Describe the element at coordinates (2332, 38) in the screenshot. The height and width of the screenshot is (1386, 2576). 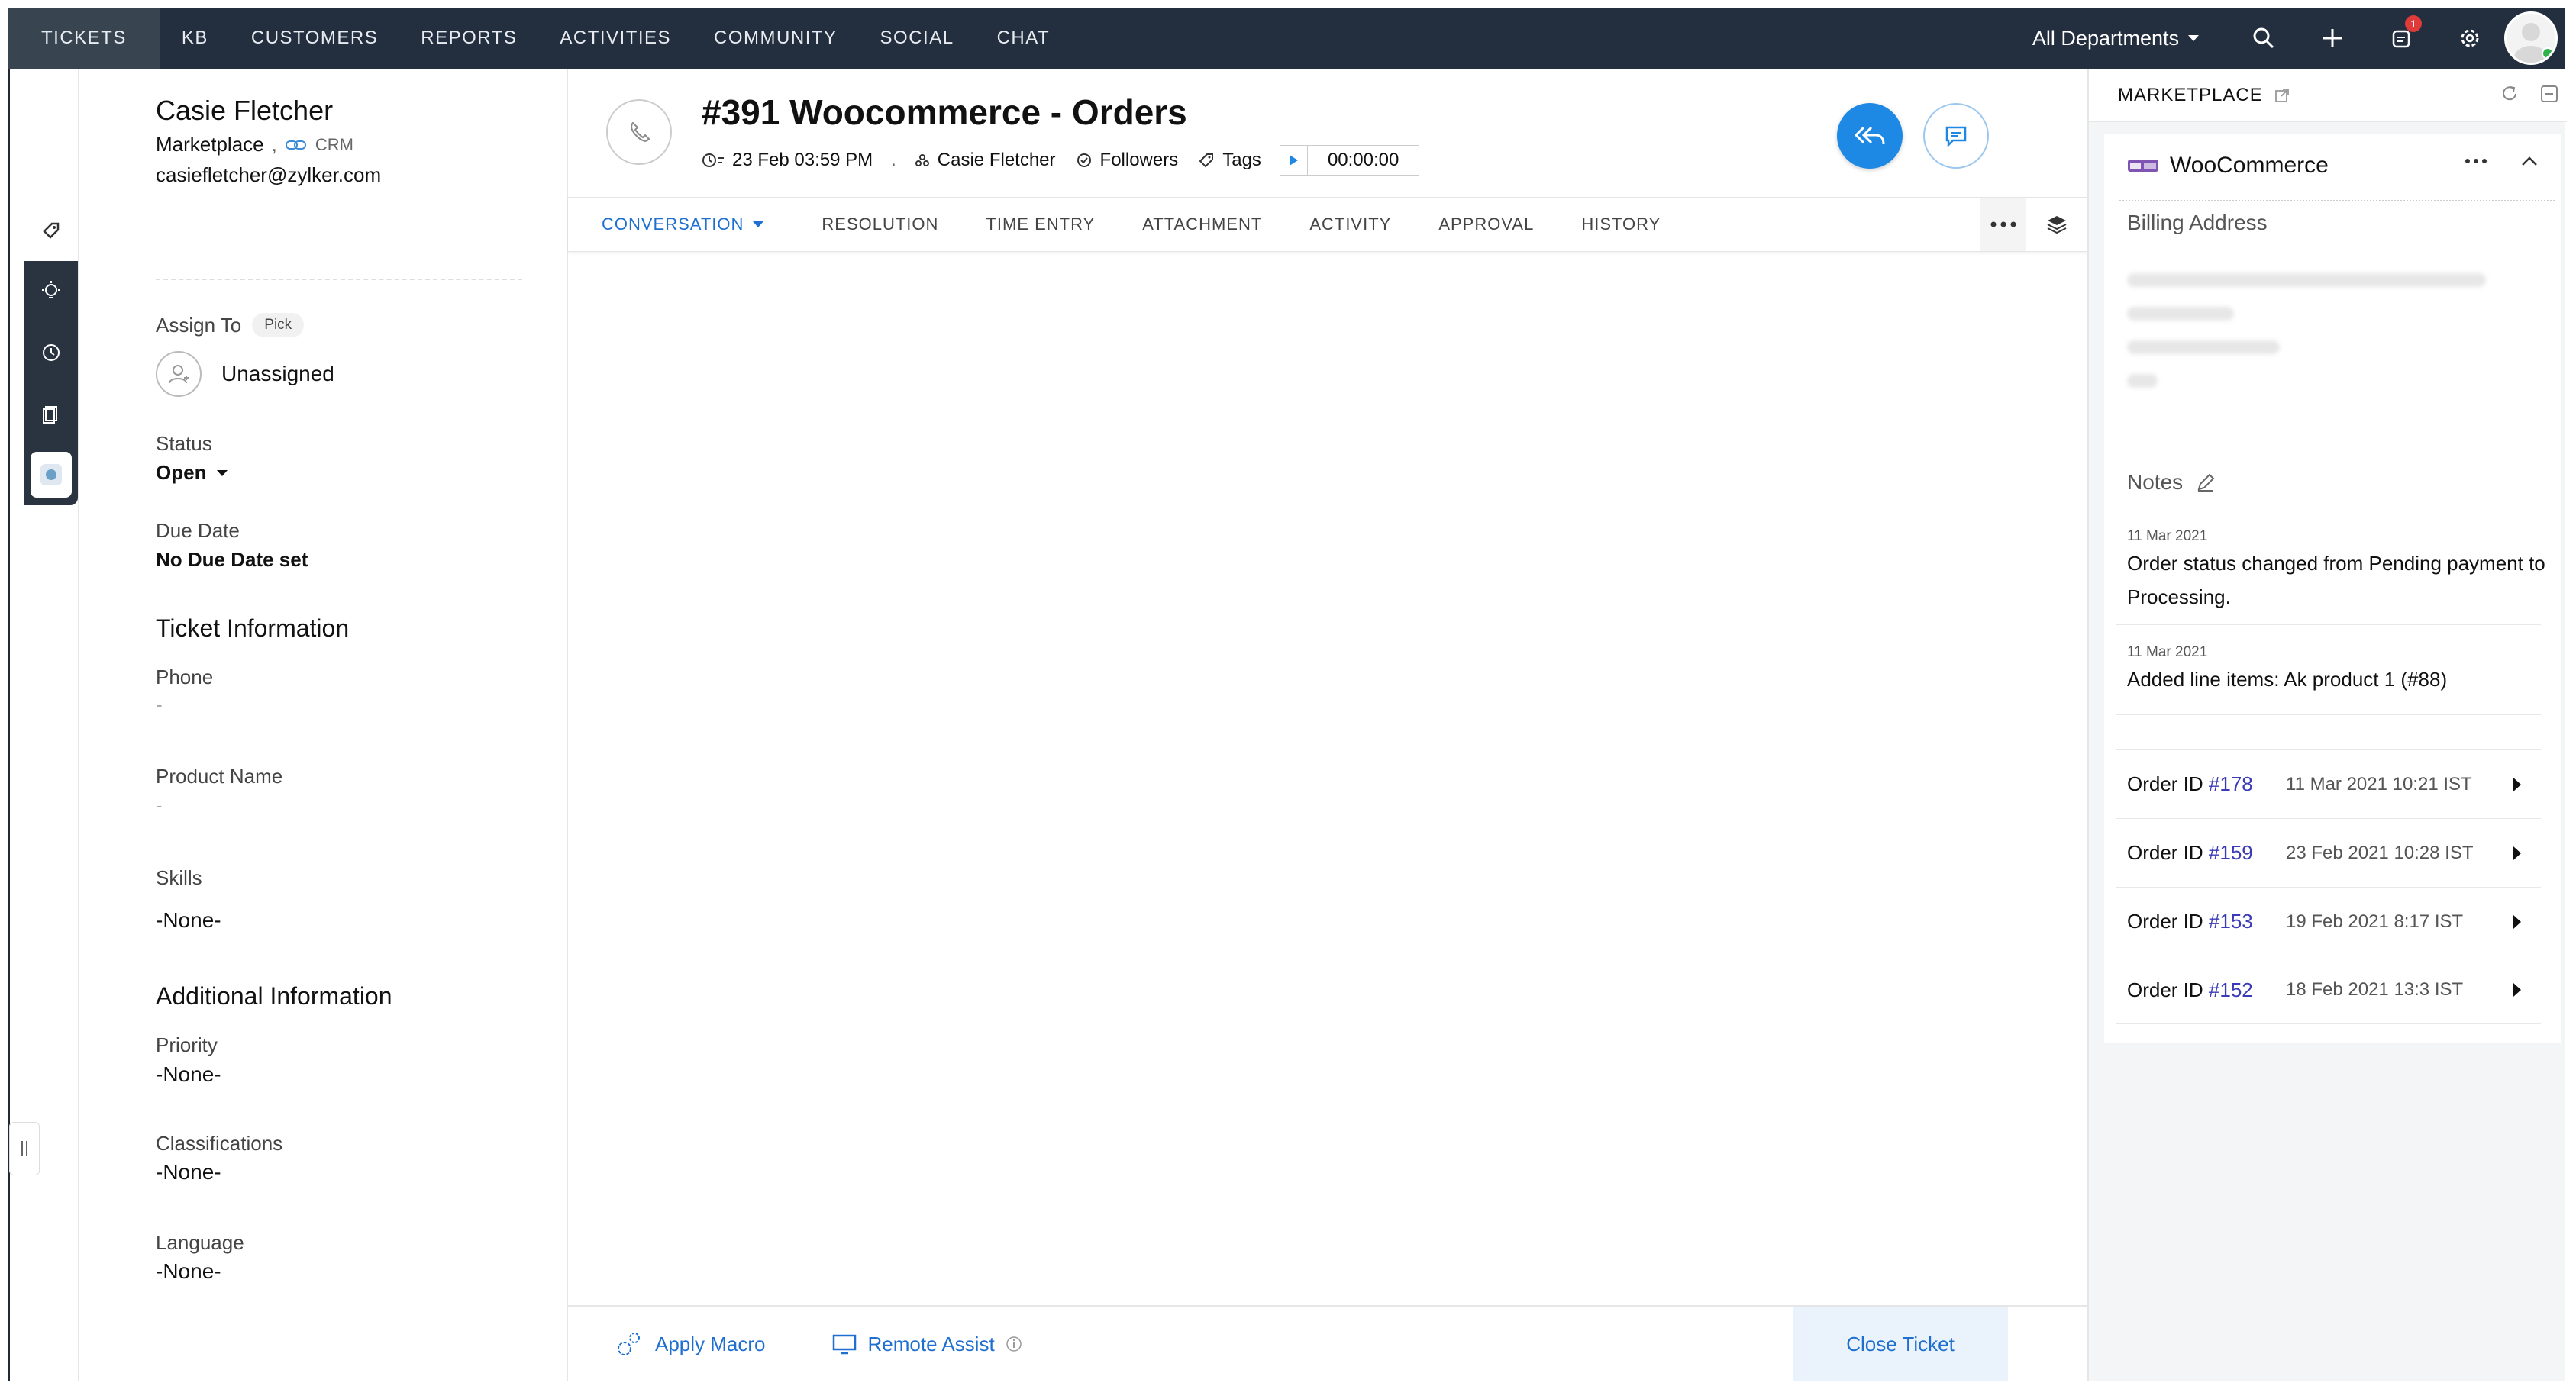
I see `add-button` at that location.